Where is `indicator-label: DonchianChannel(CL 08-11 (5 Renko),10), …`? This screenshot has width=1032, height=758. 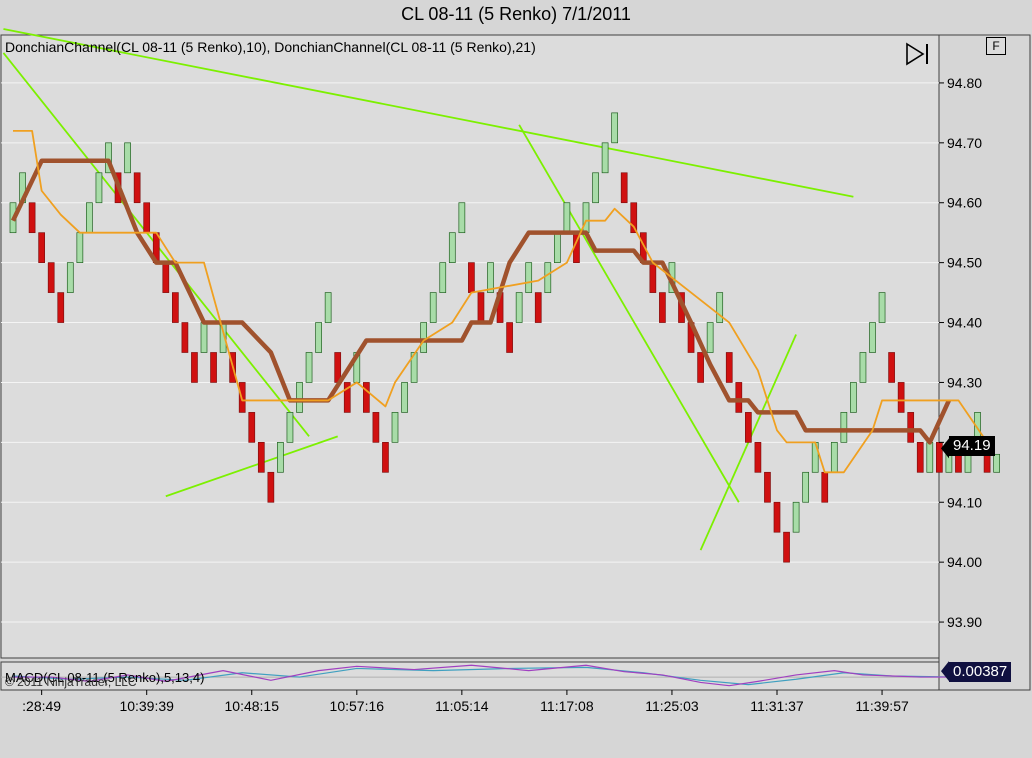 indicator-label: DonchianChannel(CL 08-11 (5 Renko),10), … is located at coordinates (270, 47).